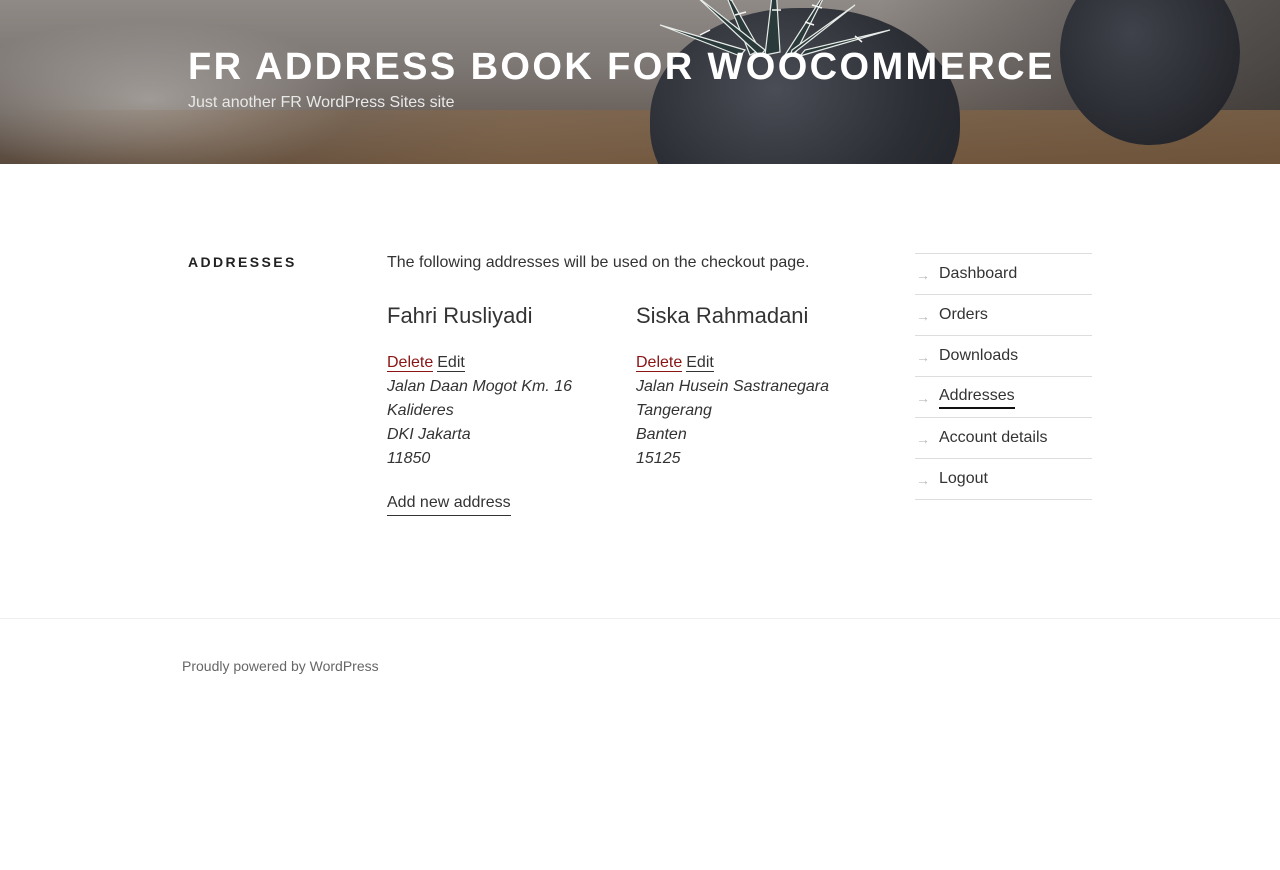 The image size is (1280, 870). What do you see at coordinates (321, 102) in the screenshot?
I see `site-description: Just another FR WordPress Sites site` at bounding box center [321, 102].